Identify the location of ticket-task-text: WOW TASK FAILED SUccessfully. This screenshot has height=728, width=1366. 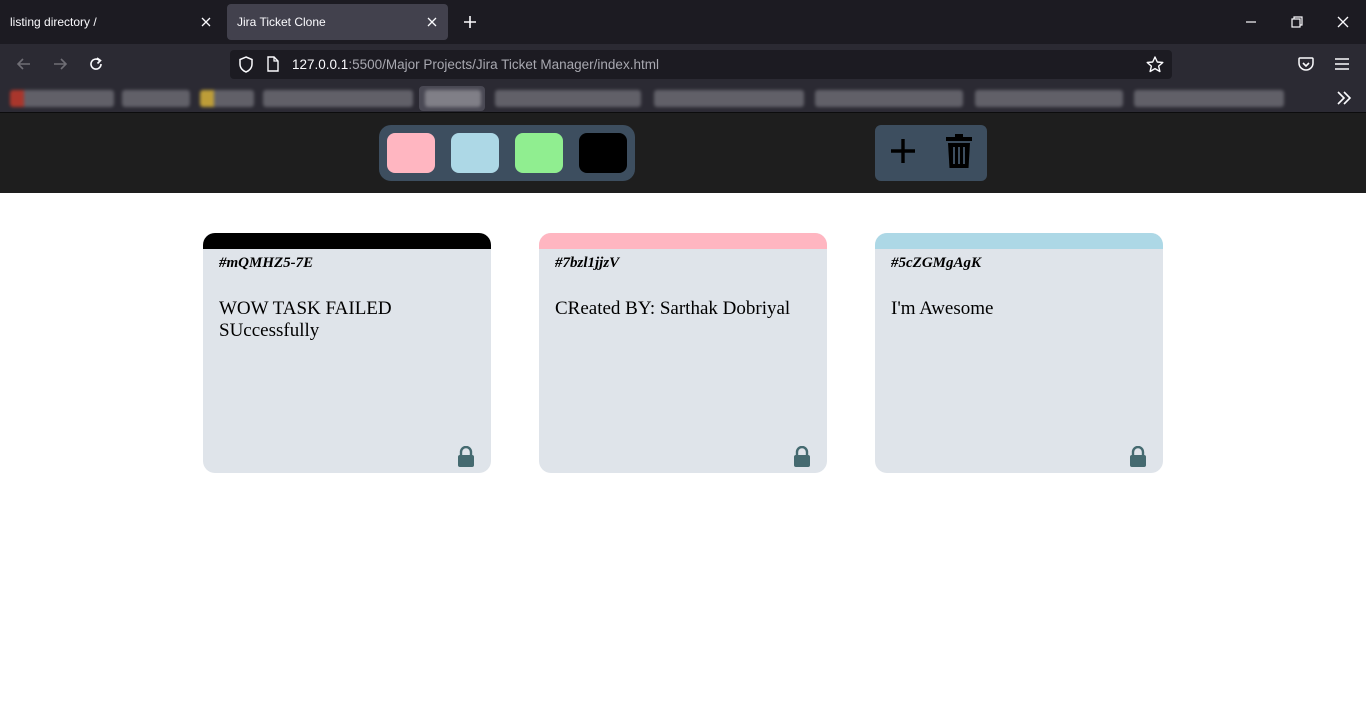
(347, 320).